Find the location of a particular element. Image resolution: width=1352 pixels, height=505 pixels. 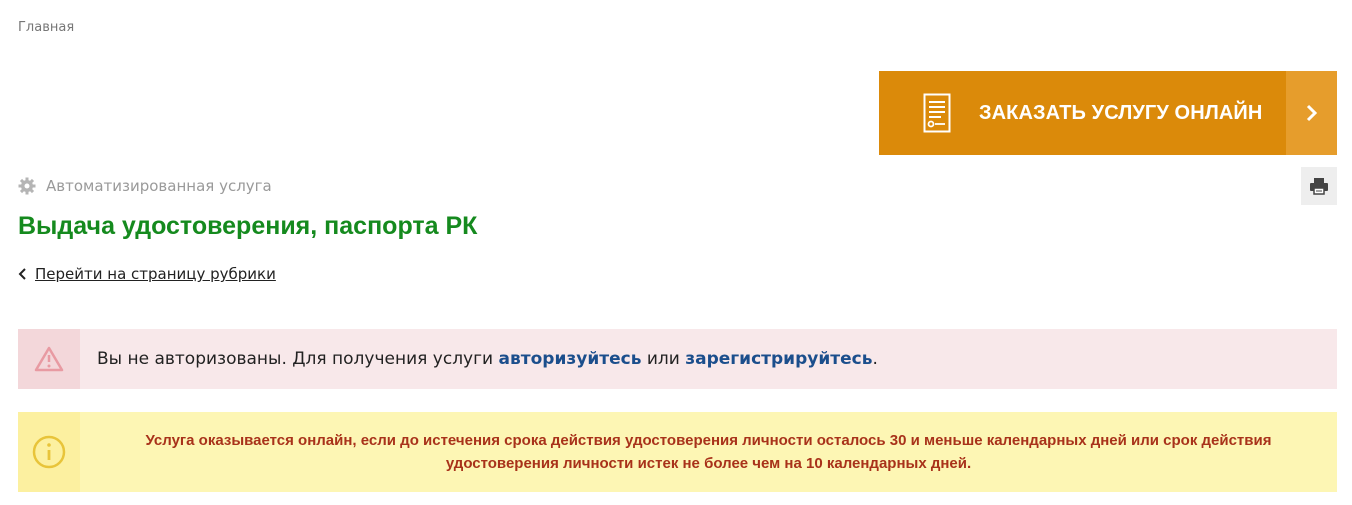

back-to-category-link: Перейти на страницу рубрики is located at coordinates (147, 274).